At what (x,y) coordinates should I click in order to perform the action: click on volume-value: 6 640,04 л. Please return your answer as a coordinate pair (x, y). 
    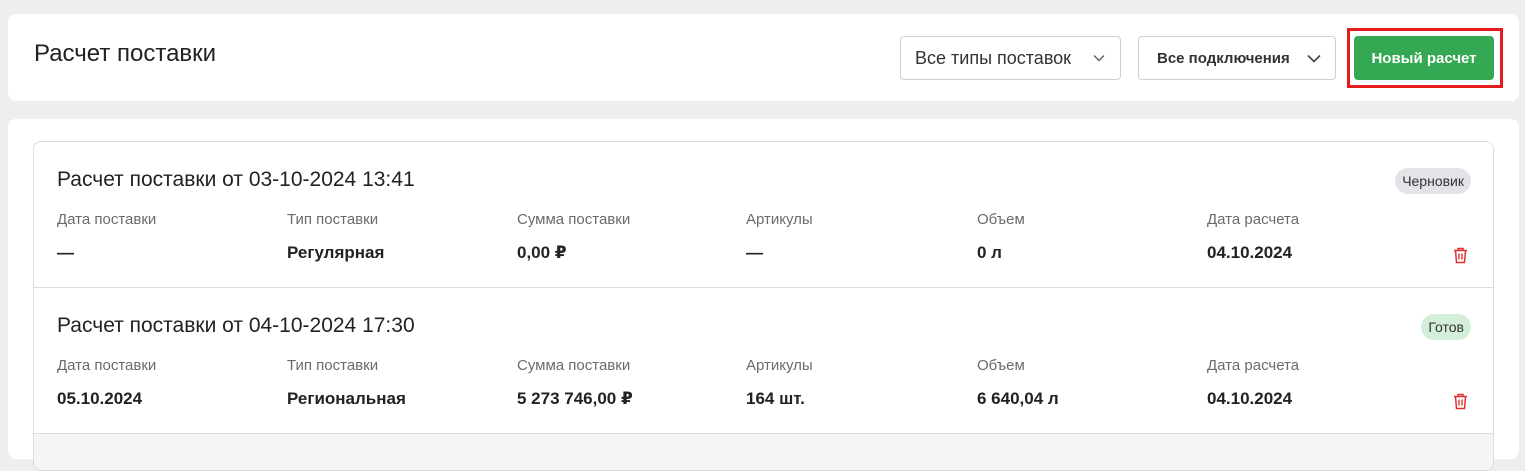
    Looking at the image, I should click on (1018, 398).